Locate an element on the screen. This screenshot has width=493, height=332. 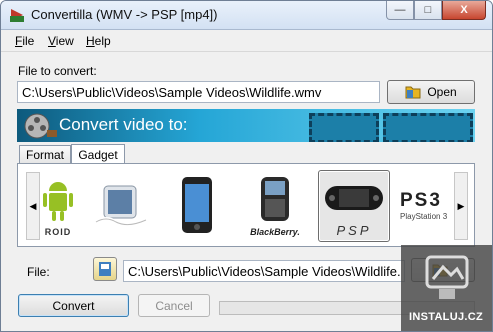
scroll-right-button: ▶ is located at coordinates (461, 206).